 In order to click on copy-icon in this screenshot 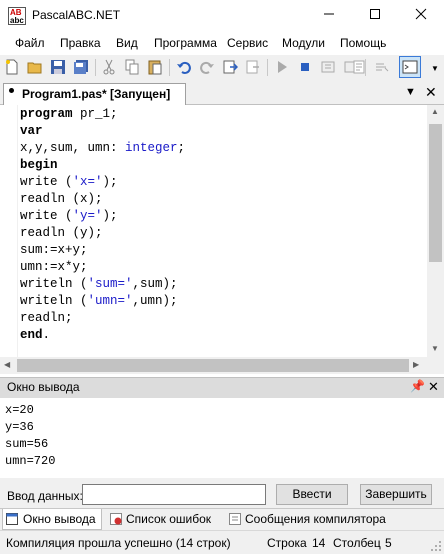, I will do `click(132, 67)`.